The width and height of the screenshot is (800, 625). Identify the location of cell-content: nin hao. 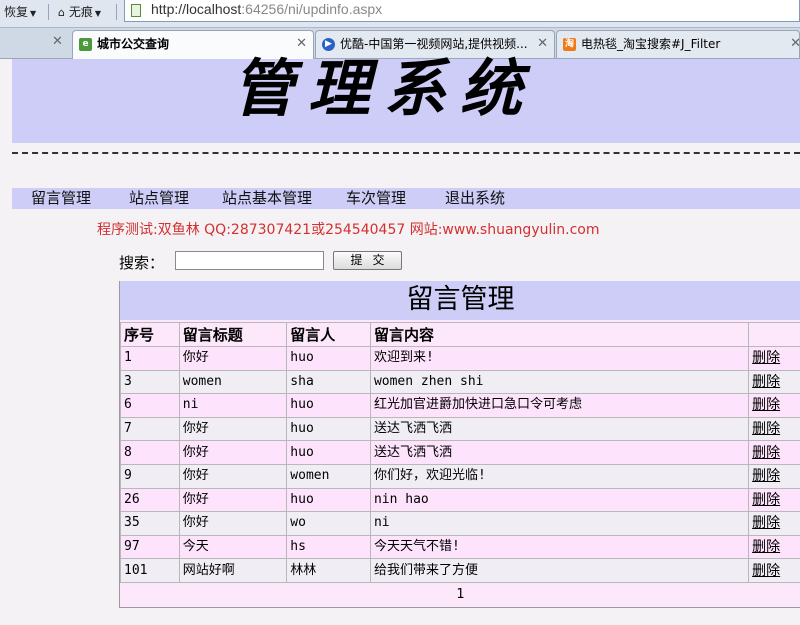
(559, 500).